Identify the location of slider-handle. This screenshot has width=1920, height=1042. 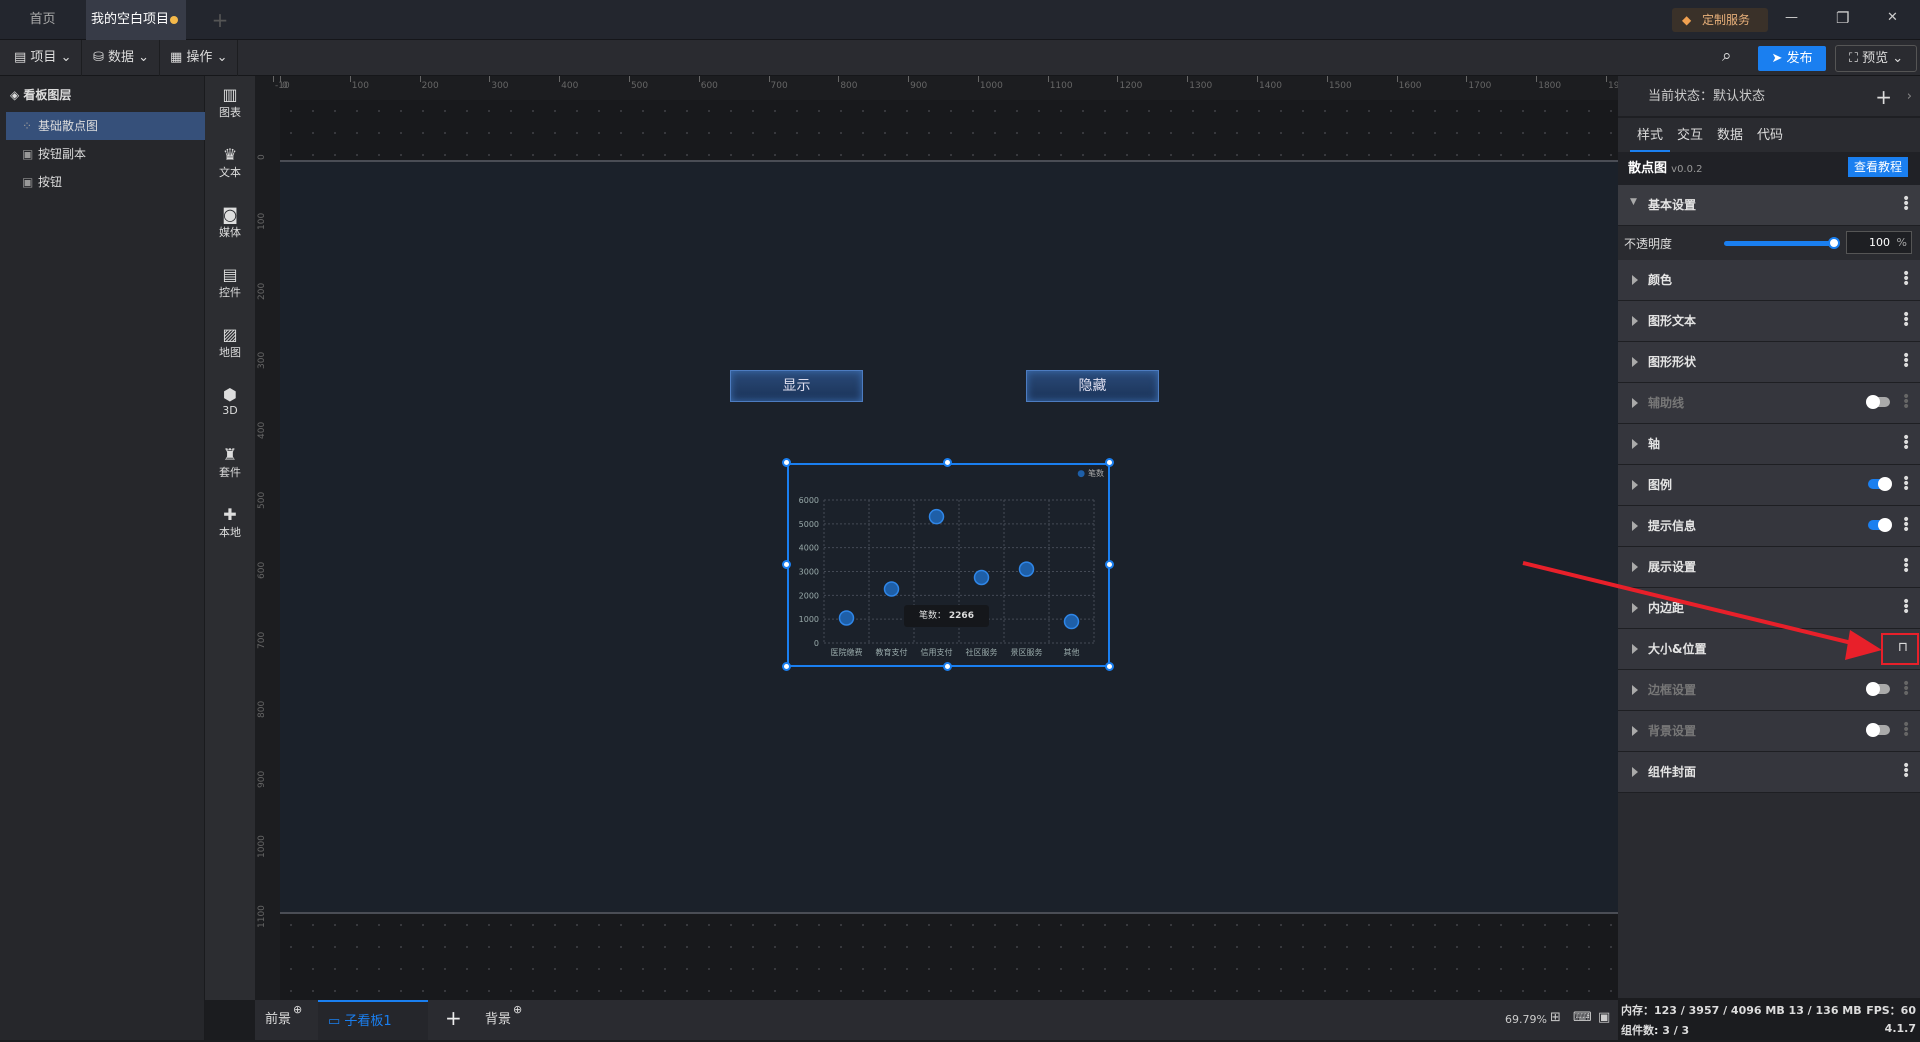
(1834, 243).